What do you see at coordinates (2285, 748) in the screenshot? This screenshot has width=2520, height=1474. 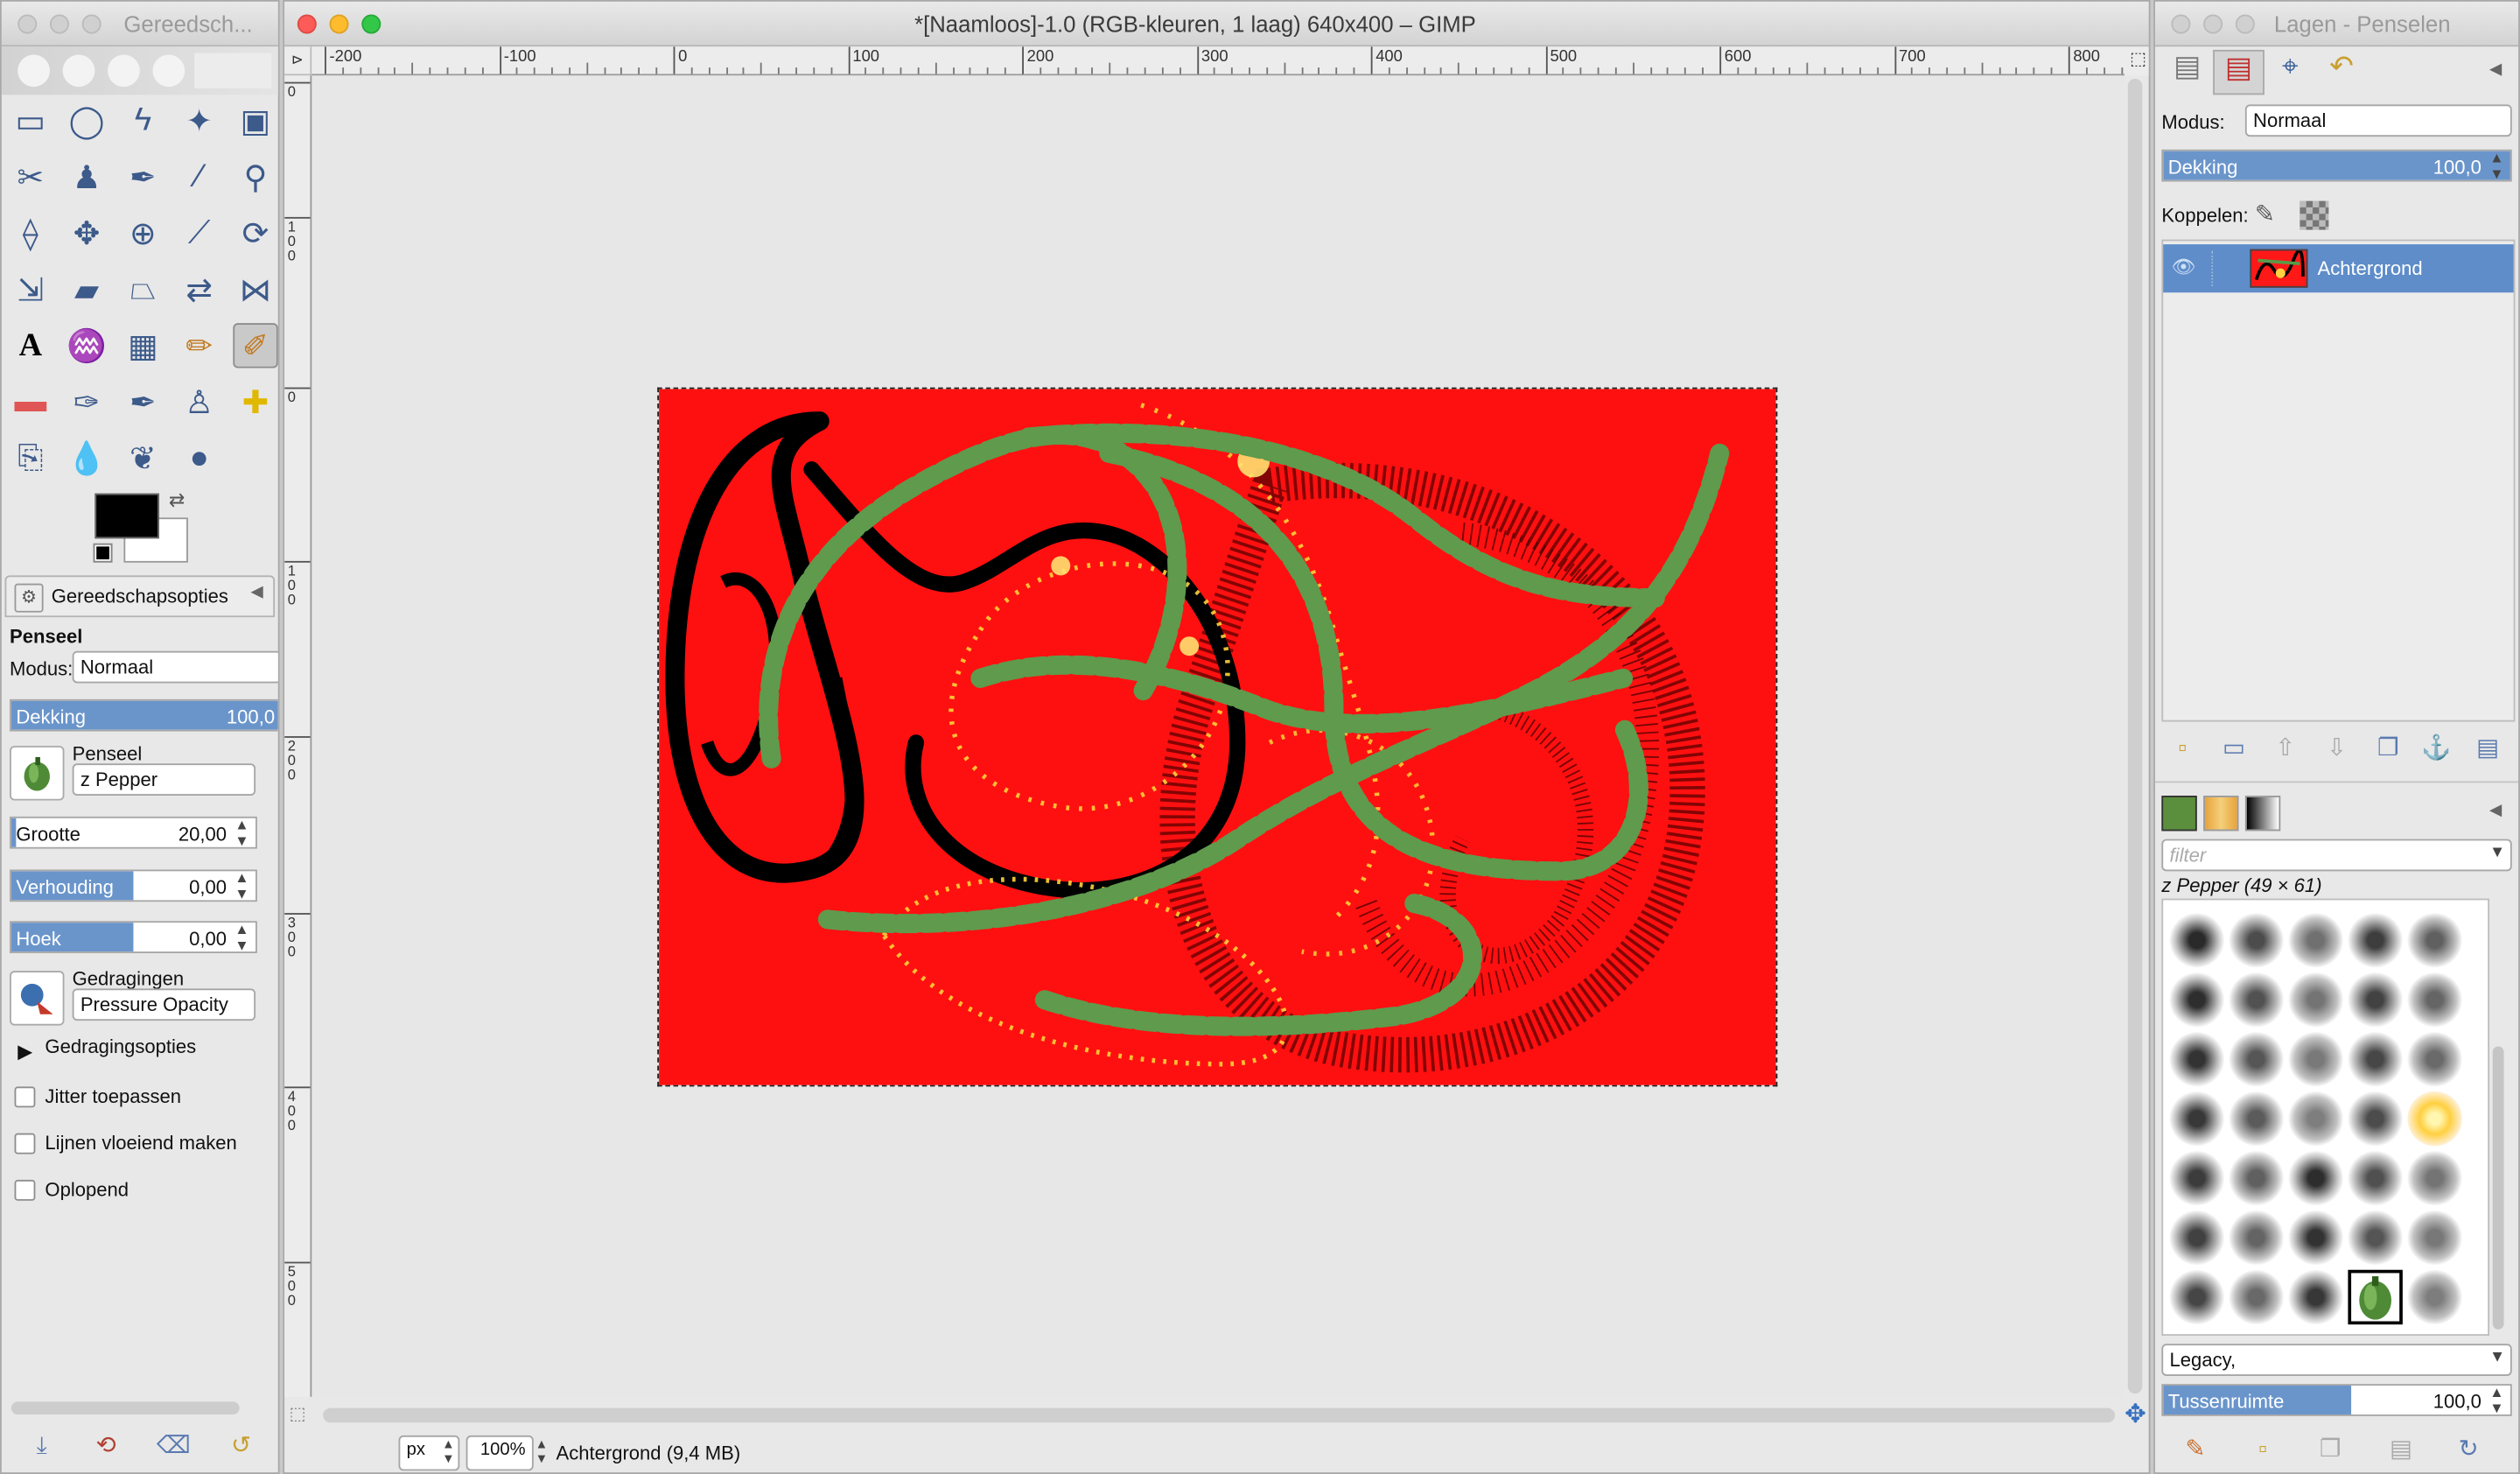 I see `raise-layer-icon: ⇧` at bounding box center [2285, 748].